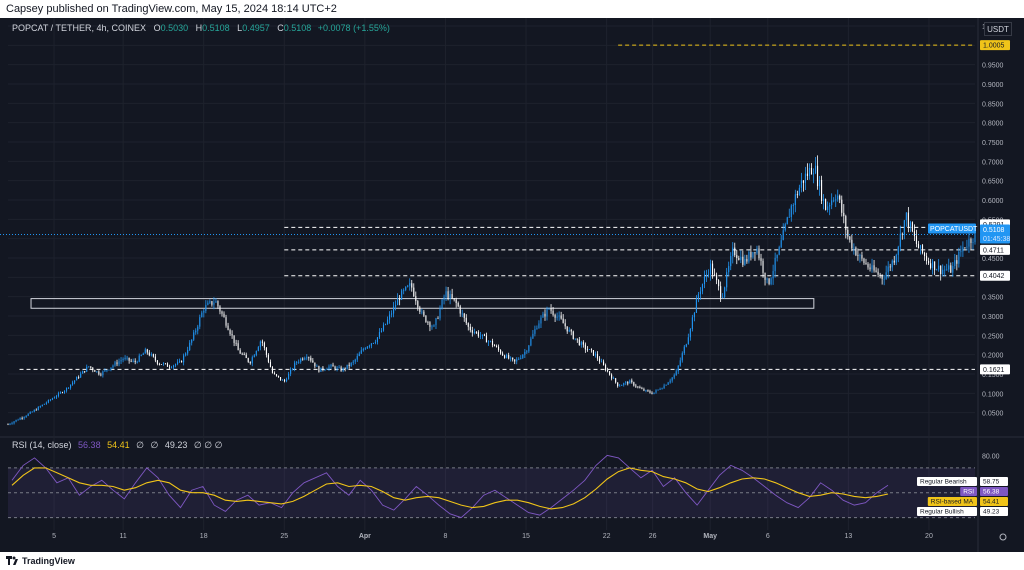 This screenshot has width=1024, height=570. I want to click on x-tick-label: 13, so click(848, 536).